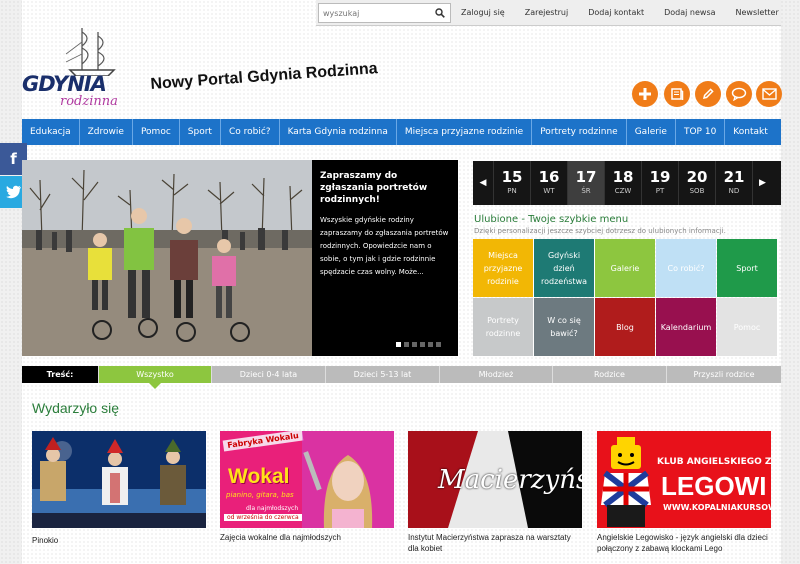  What do you see at coordinates (697, 177) in the screenshot?
I see `day-number: 20` at bounding box center [697, 177].